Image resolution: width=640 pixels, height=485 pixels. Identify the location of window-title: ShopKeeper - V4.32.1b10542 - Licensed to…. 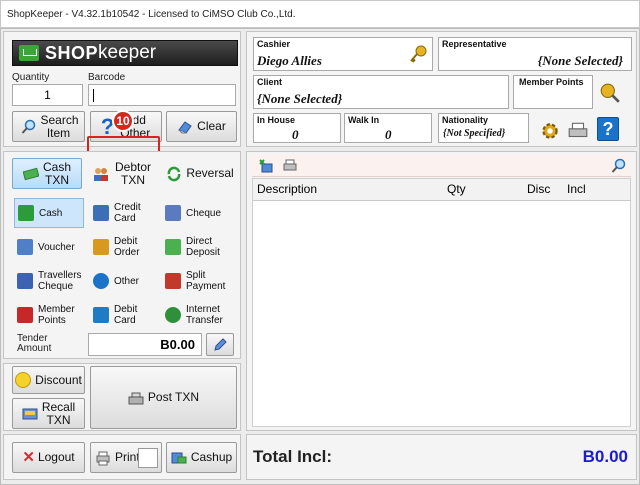
(320, 14).